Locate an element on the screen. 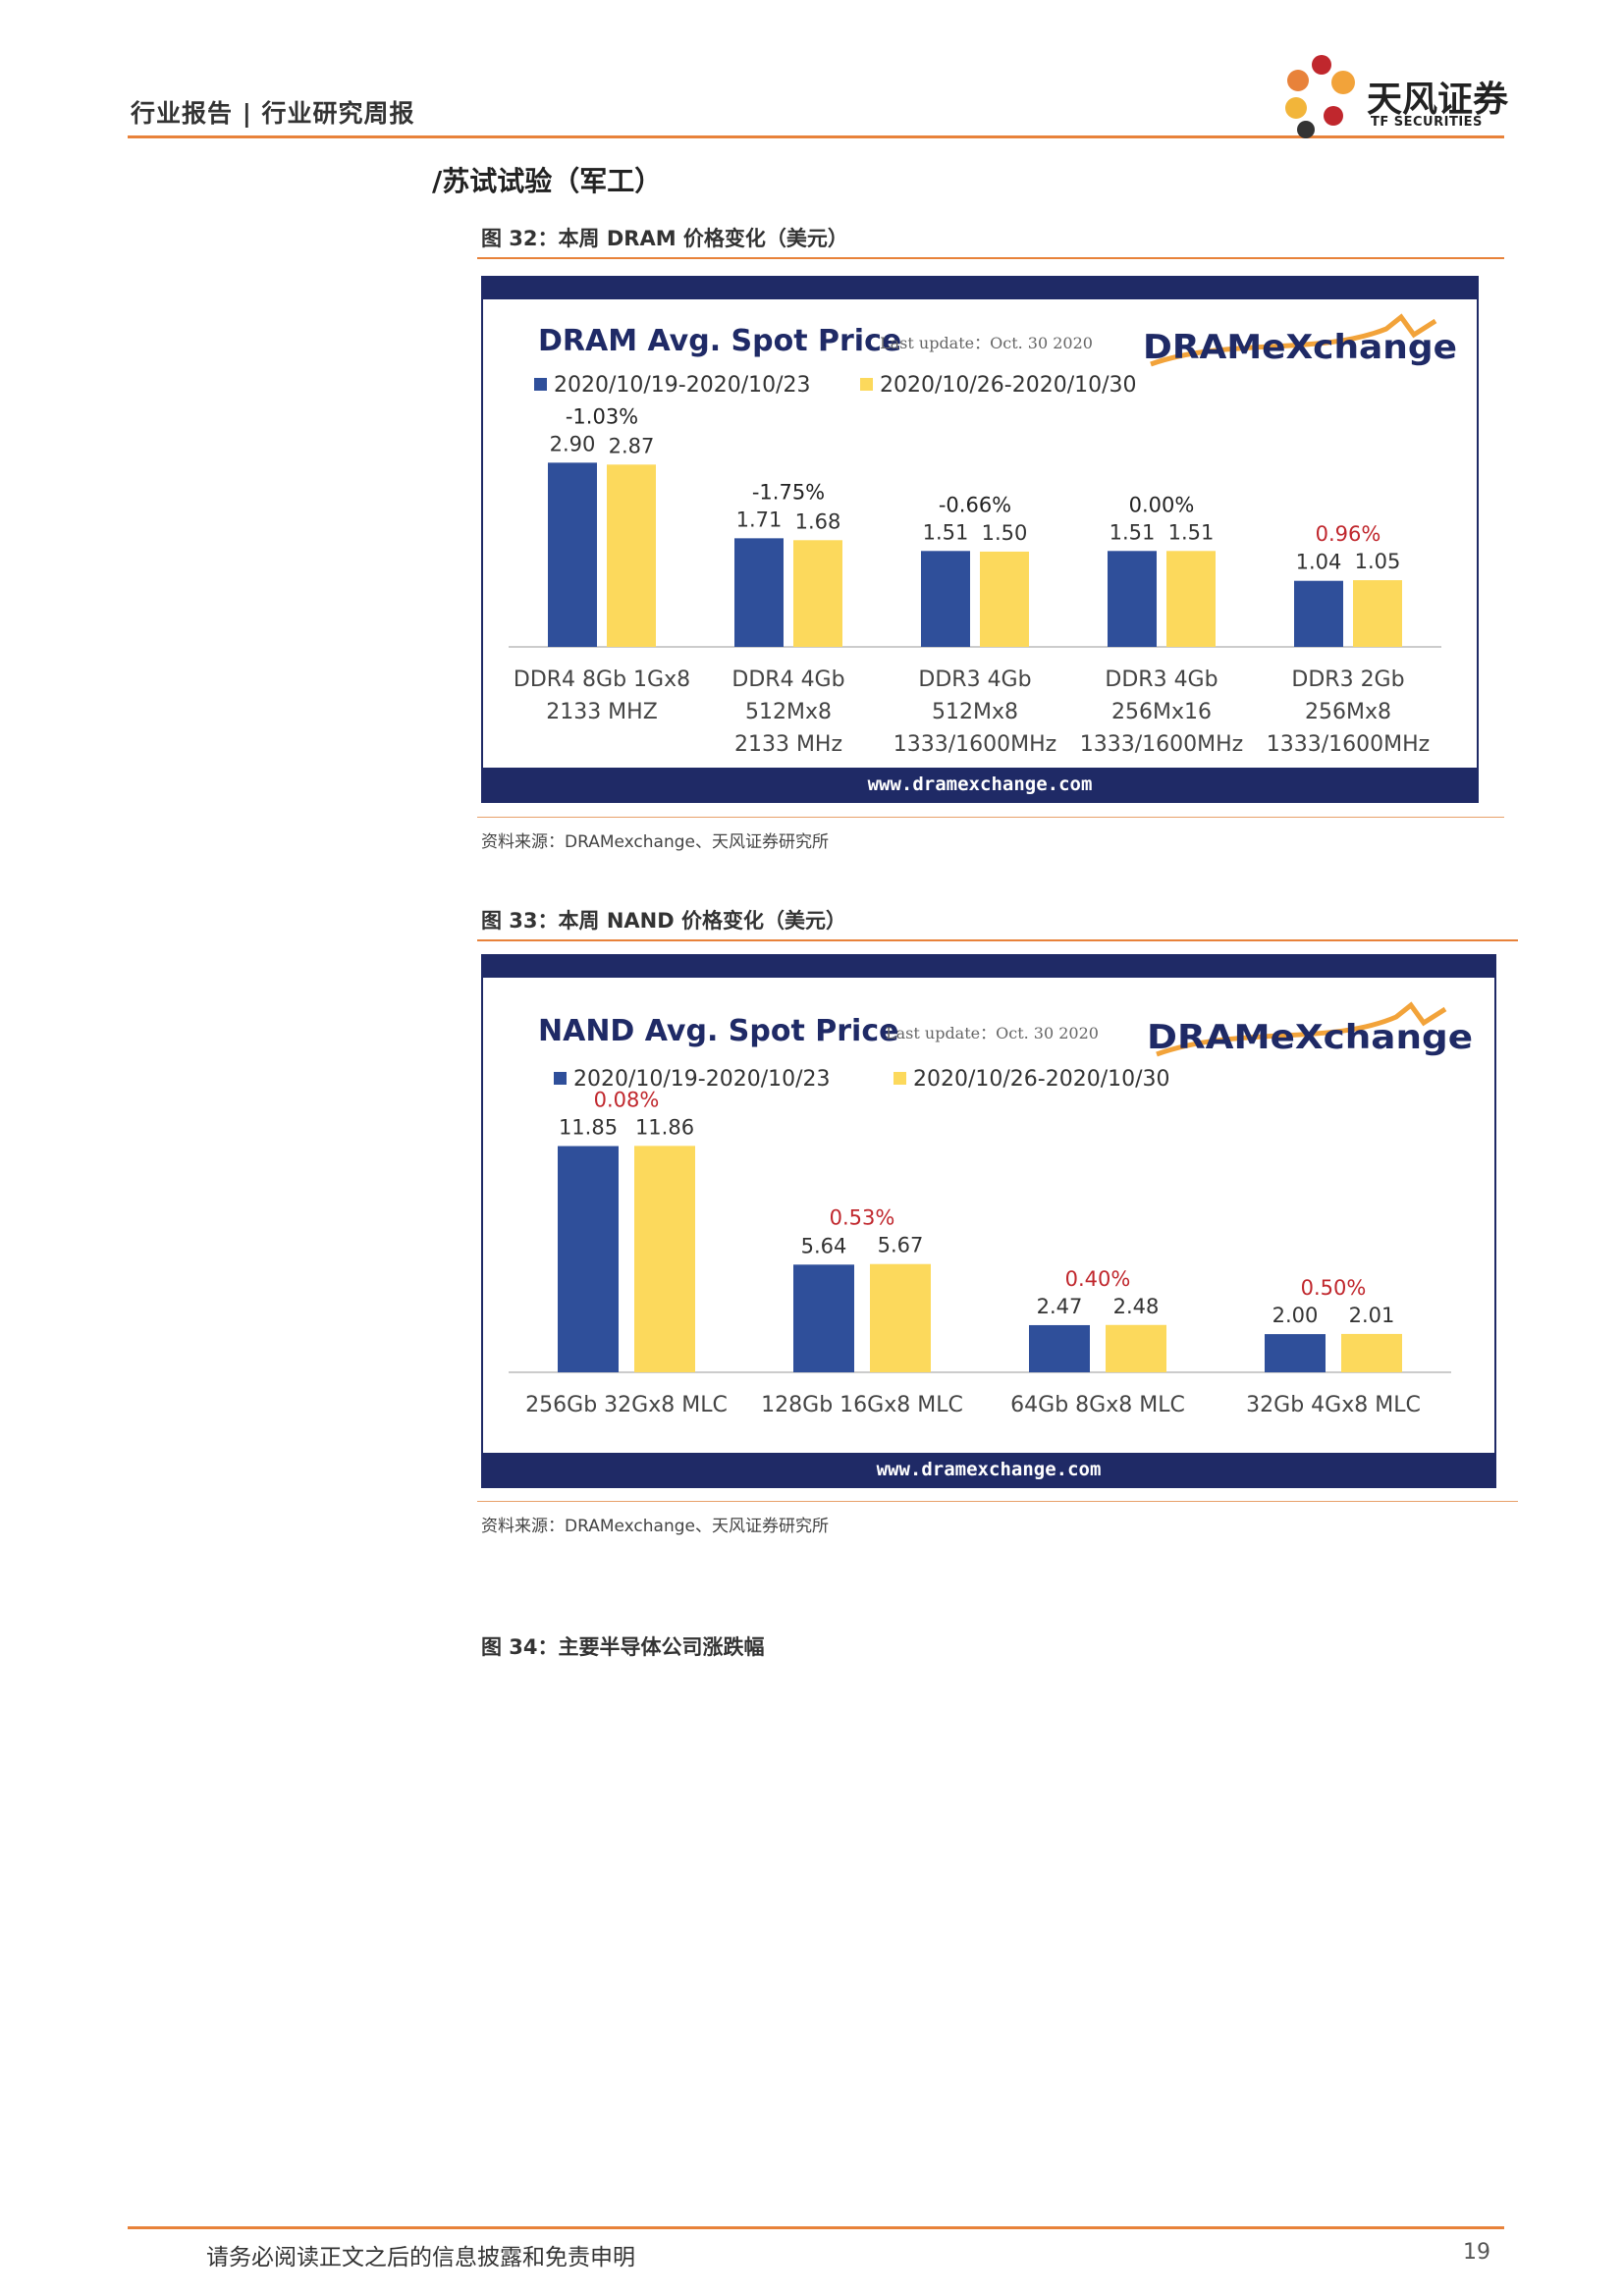 The image size is (1624, 2296). undefined-value-s0-c0: 11.85 is located at coordinates (588, 1128).